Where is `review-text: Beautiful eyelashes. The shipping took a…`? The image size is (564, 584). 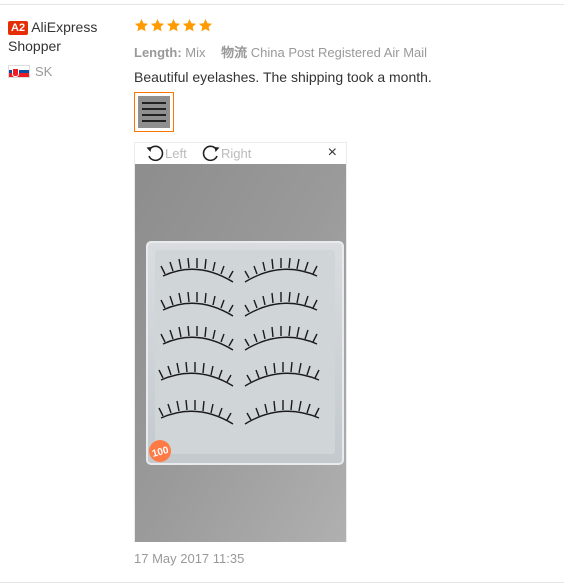
review-text: Beautiful eyelashes. The shipping took a… is located at coordinates (283, 77).